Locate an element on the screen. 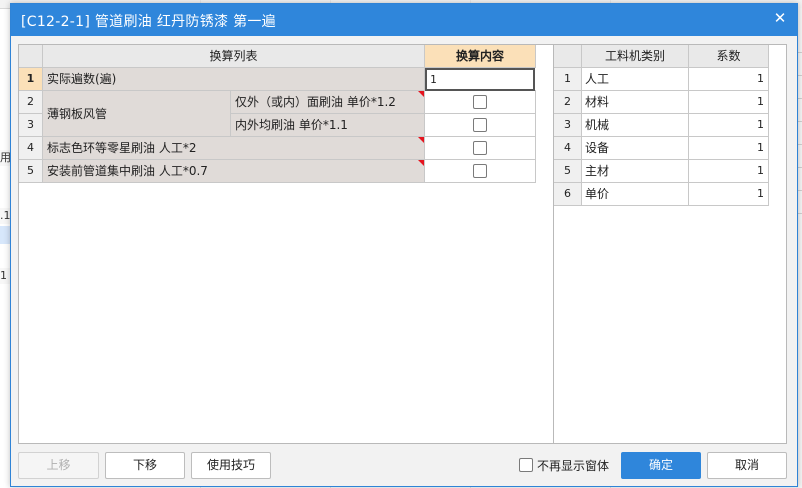  header-resource-type: 工料机类别 is located at coordinates (635, 56).